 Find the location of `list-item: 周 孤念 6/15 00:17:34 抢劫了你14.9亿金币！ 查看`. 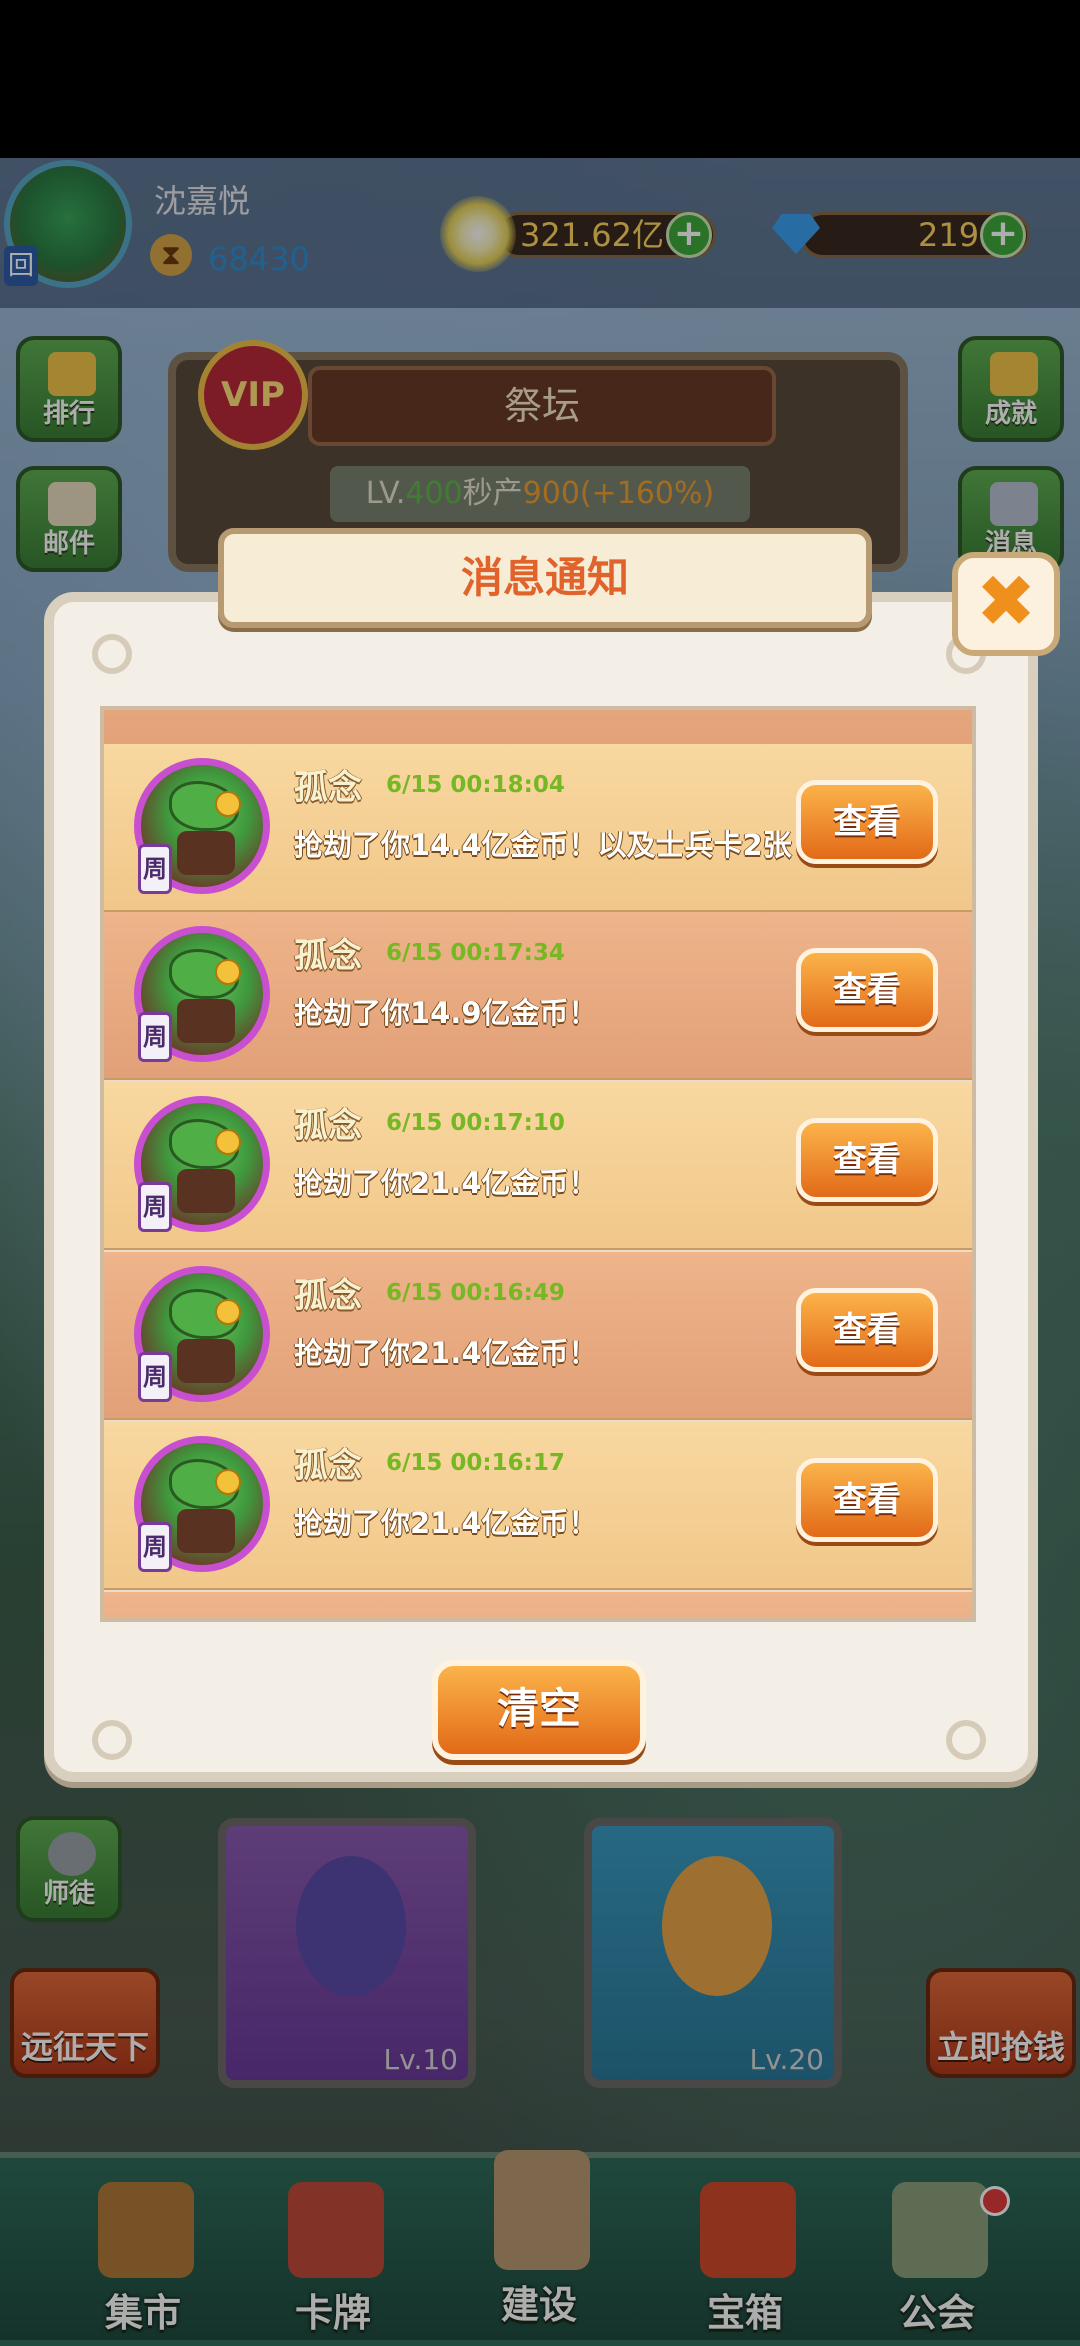

list-item: 周 孤念 6/15 00:17:34 抢劫了你14.9亿金币！ 查看 is located at coordinates (538, 996).